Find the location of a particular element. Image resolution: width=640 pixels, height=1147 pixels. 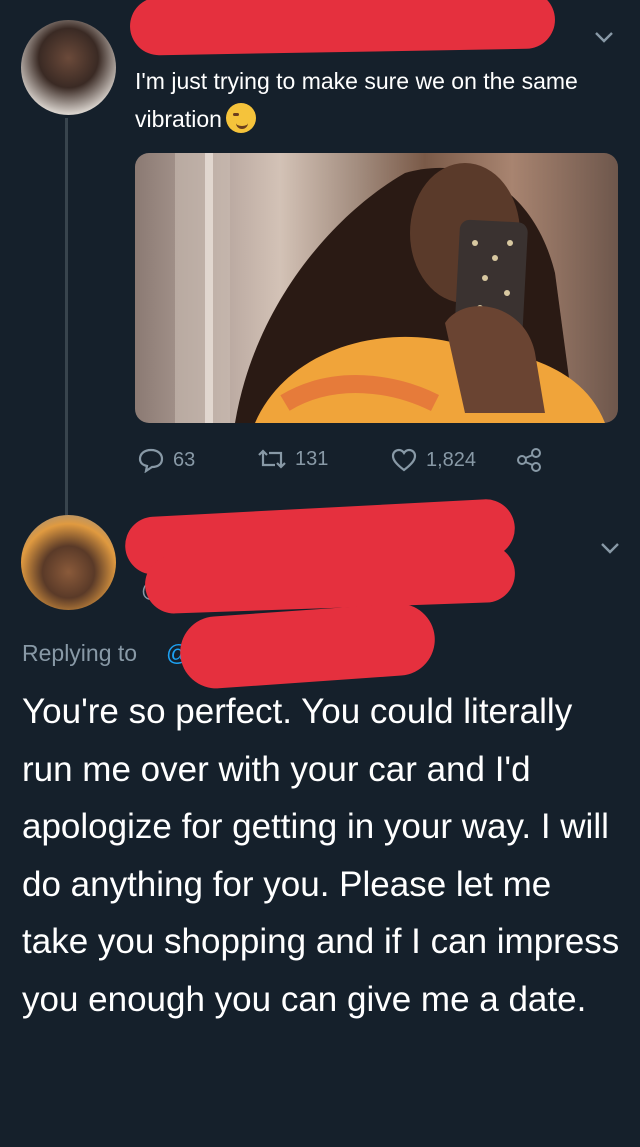

like-button: 1,824 is located at coordinates (433, 460).